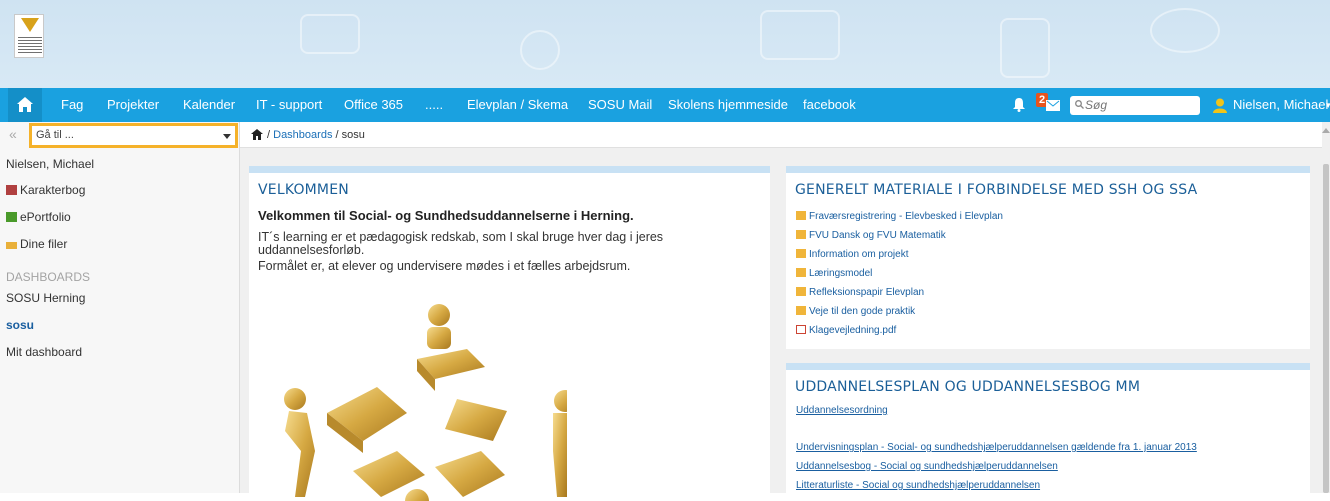 This screenshot has height=501, width=1330. I want to click on grade-book-icon, so click(11, 190).